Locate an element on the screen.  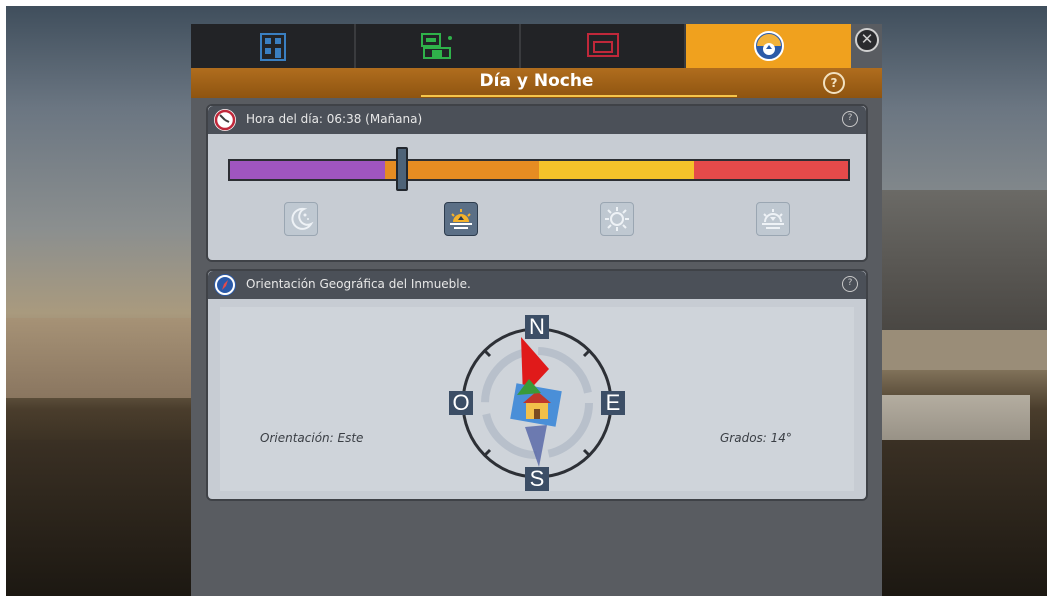
help-button: ? is located at coordinates (834, 83).